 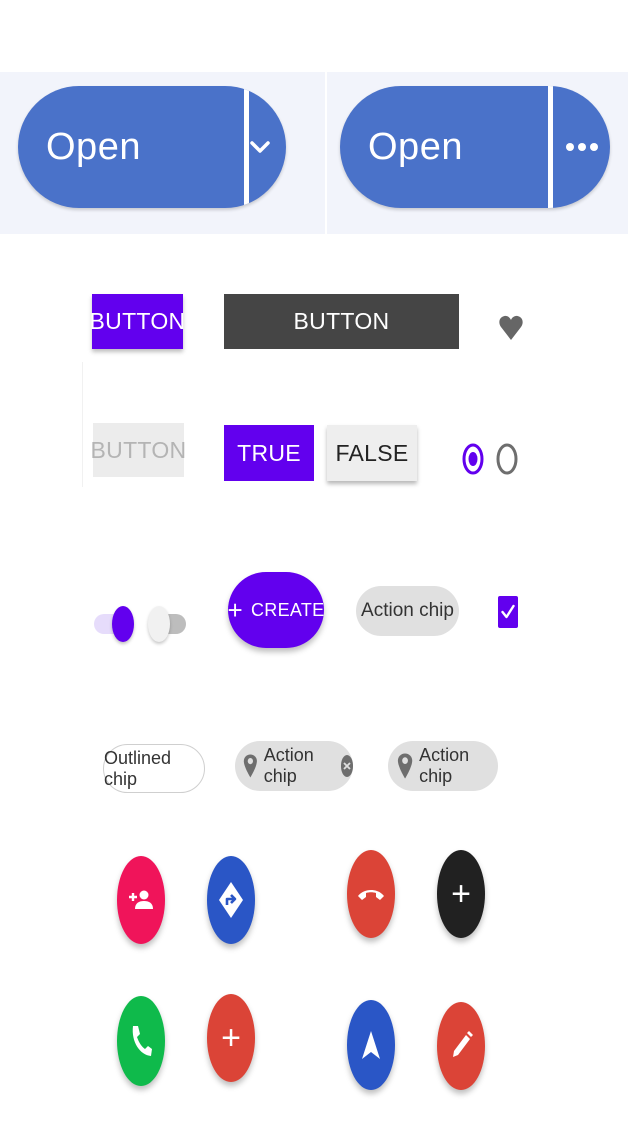 What do you see at coordinates (407, 611) in the screenshot?
I see `action-chip: Action chip` at bounding box center [407, 611].